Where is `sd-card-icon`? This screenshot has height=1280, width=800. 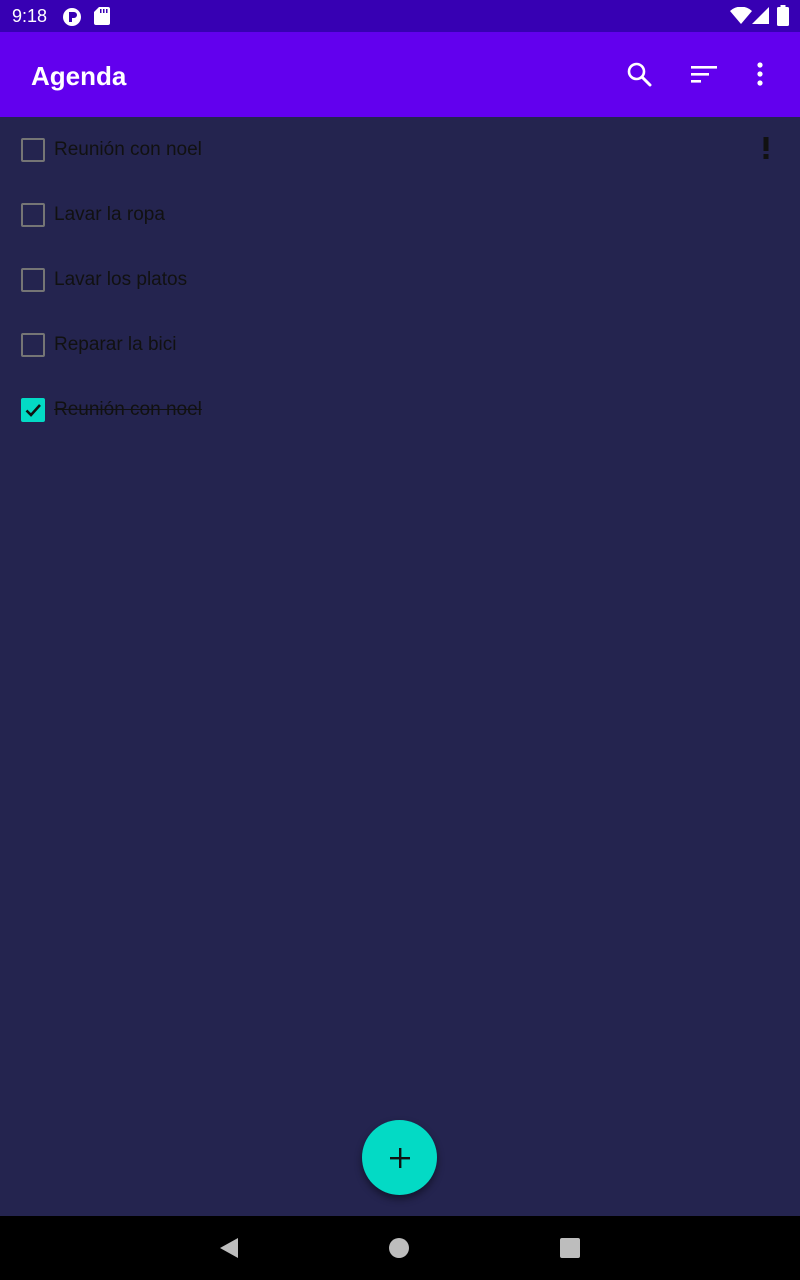 sd-card-icon is located at coordinates (102, 18).